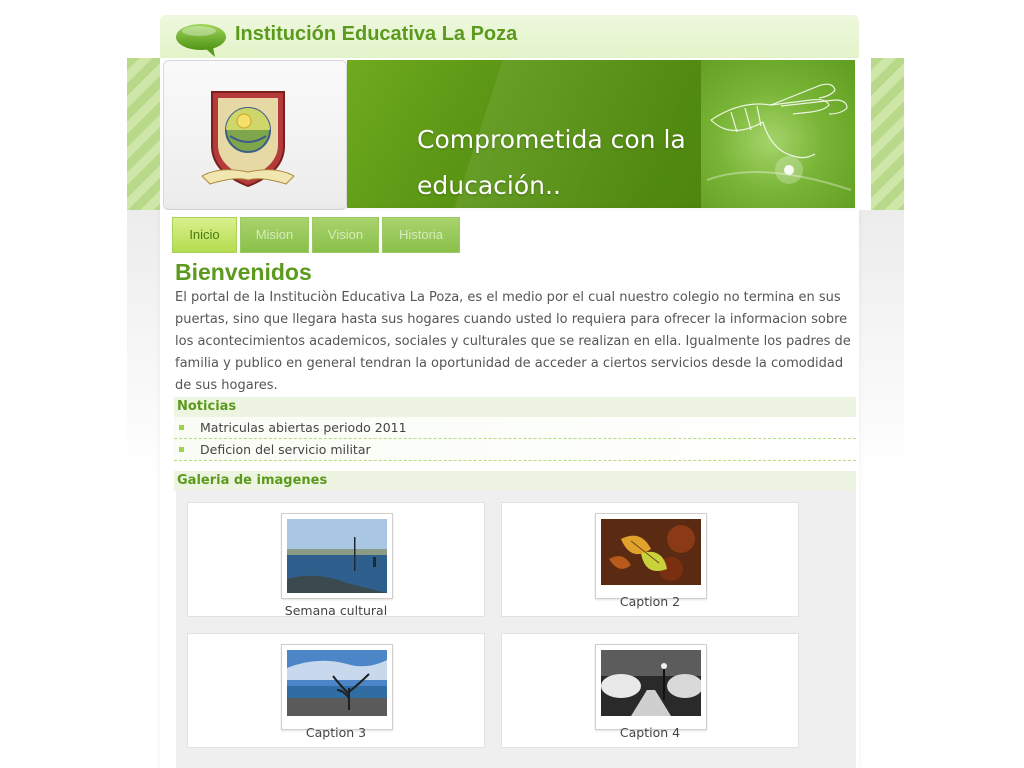 This screenshot has height=768, width=1024. Describe the element at coordinates (143, 134) in the screenshot. I see `banner-stripes-left` at that location.